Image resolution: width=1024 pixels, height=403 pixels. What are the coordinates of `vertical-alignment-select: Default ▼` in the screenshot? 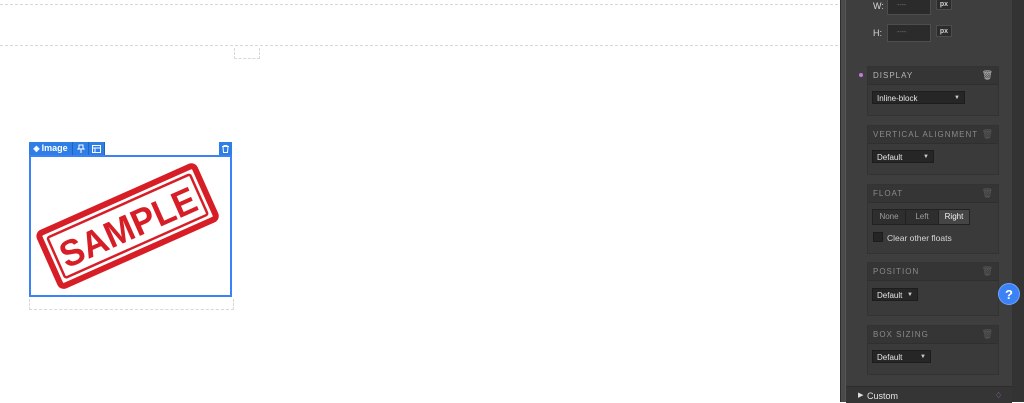 It's located at (903, 156).